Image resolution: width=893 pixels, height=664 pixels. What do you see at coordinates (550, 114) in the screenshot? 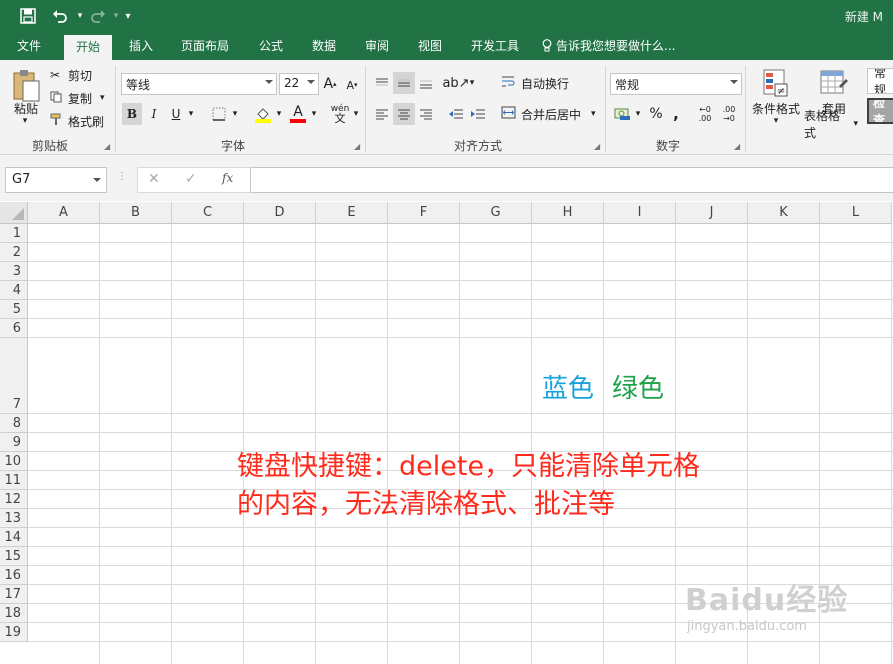
I see `merge-center-button: 合并后居中 ▾` at bounding box center [550, 114].